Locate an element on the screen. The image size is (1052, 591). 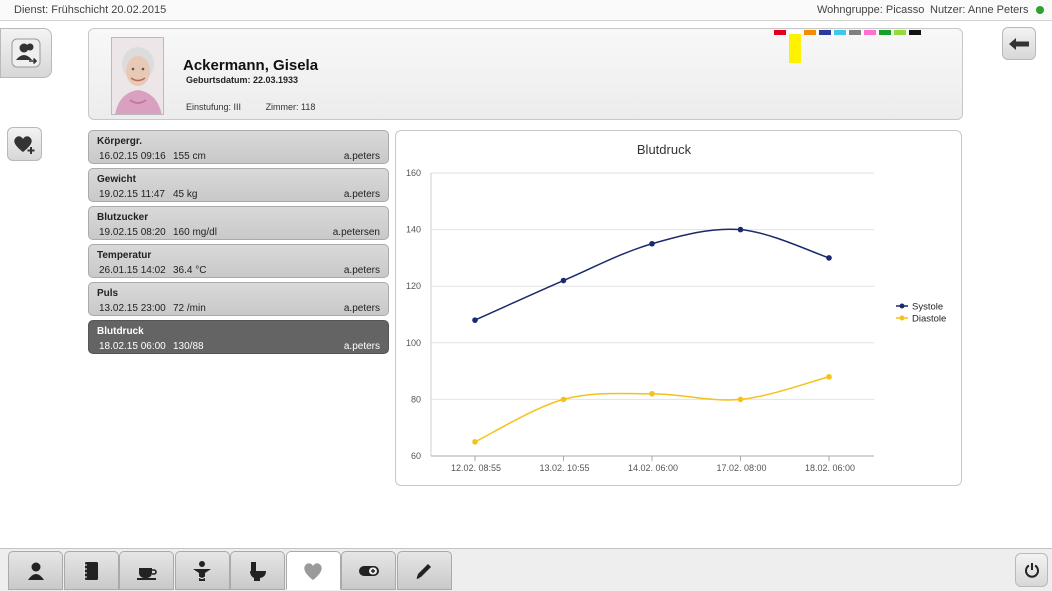
tab-pill is located at coordinates (368, 570).